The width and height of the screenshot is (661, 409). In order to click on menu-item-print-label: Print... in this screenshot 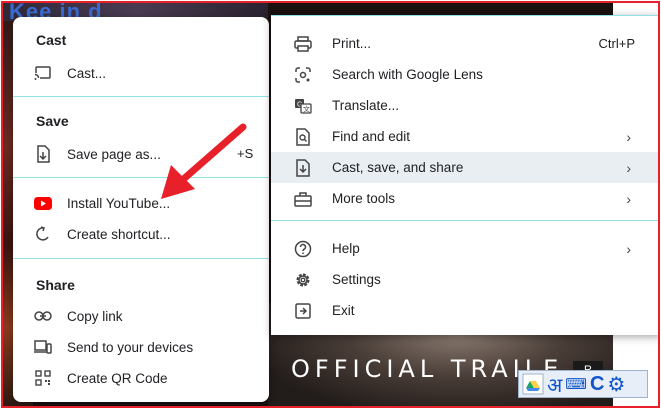, I will do `click(352, 43)`.